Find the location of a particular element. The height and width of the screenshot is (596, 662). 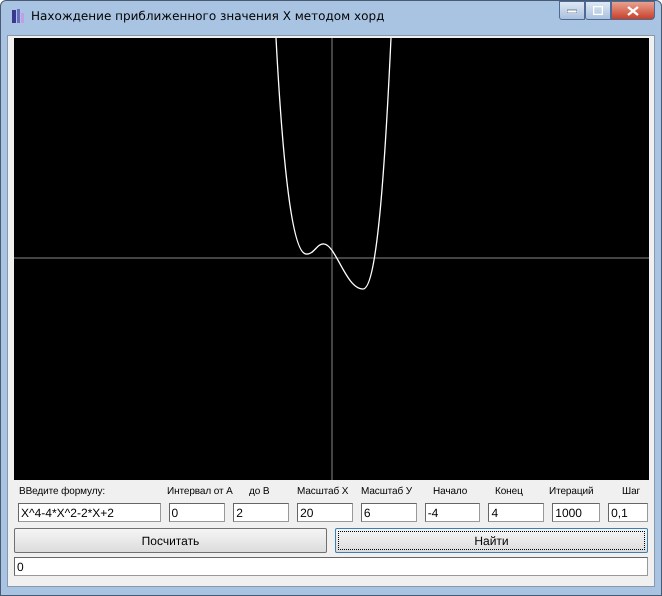

field-label: до В is located at coordinates (259, 492).